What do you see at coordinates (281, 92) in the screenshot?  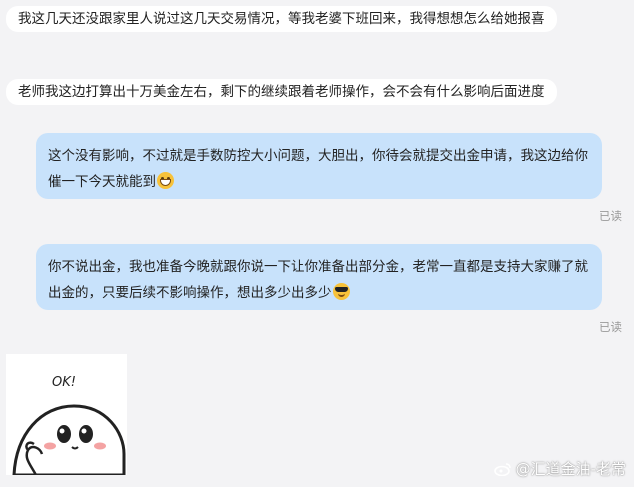 I see `incoming-message-2: 老师我这边打算出十万美金左右，剩下的继续跟着老师操作，会不会有什么影响后面进度` at bounding box center [281, 92].